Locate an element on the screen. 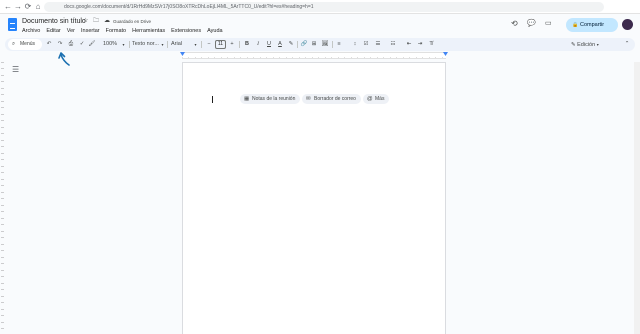 Image resolution: width=640 pixels, height=334 pixels. meeting-notes-chip: ▦ Notas de la reunión is located at coordinates (270, 99).